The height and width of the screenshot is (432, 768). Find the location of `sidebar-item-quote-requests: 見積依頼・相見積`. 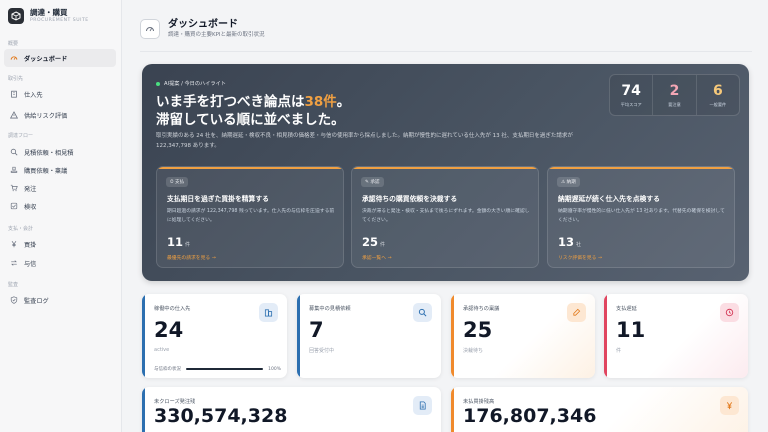

sidebar-item-quote-requests: 見積依頼・相見積 is located at coordinates (60, 152).